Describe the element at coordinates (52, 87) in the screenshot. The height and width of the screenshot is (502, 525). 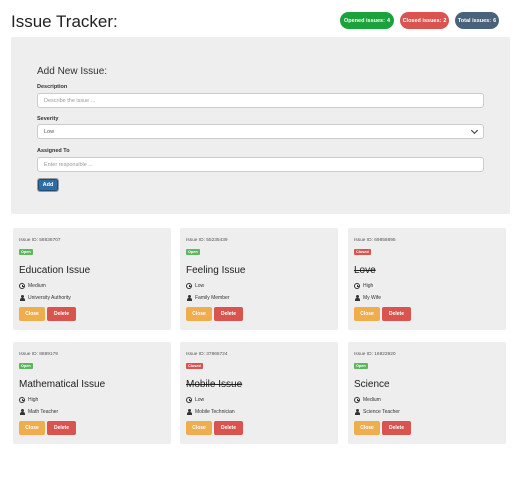
I see `description-label: Description` at that location.